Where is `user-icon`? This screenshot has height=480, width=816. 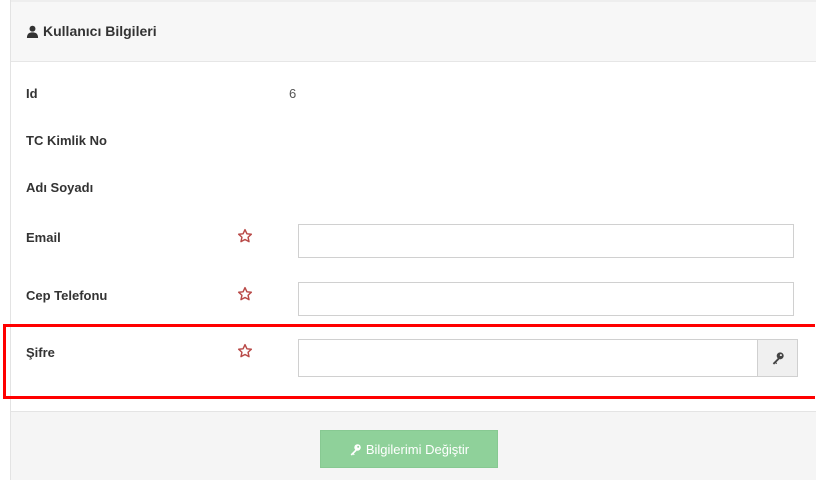 user-icon is located at coordinates (32, 31).